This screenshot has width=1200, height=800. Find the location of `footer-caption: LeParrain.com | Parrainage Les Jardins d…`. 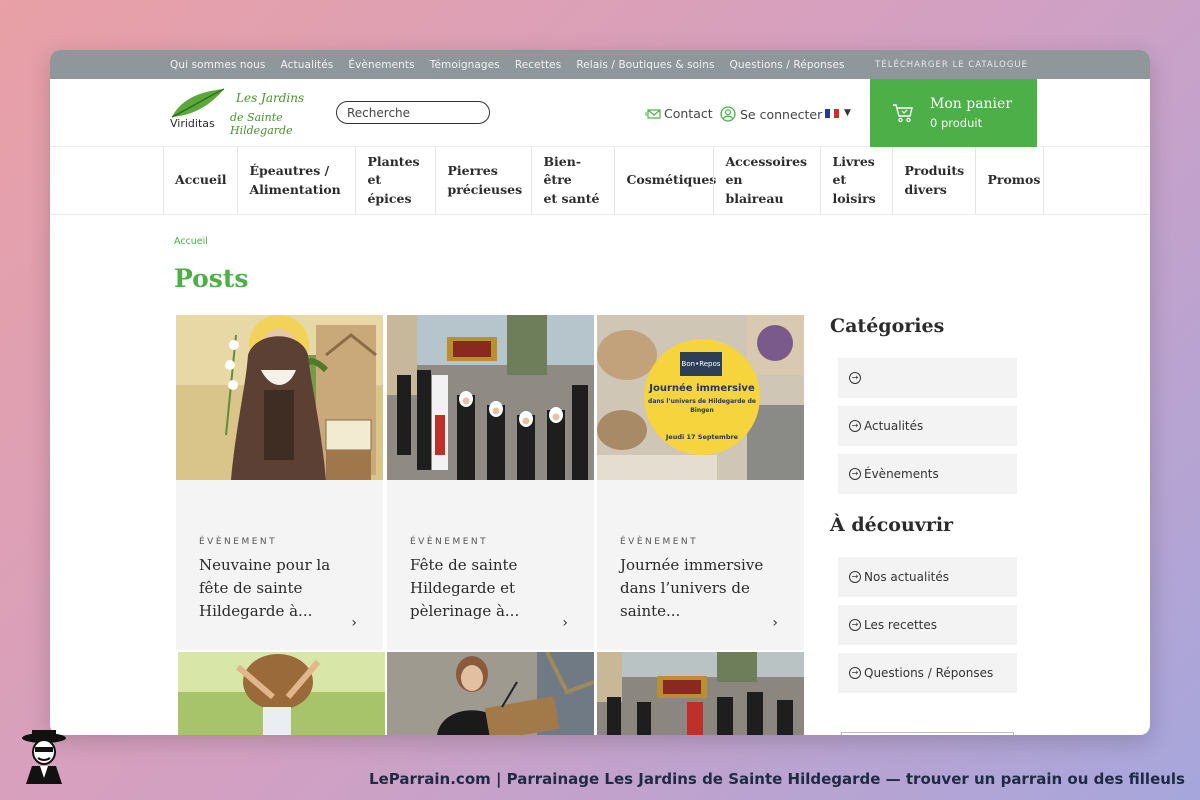

footer-caption: LeParrain.com | Parrainage Les Jardins d… is located at coordinates (777, 779).